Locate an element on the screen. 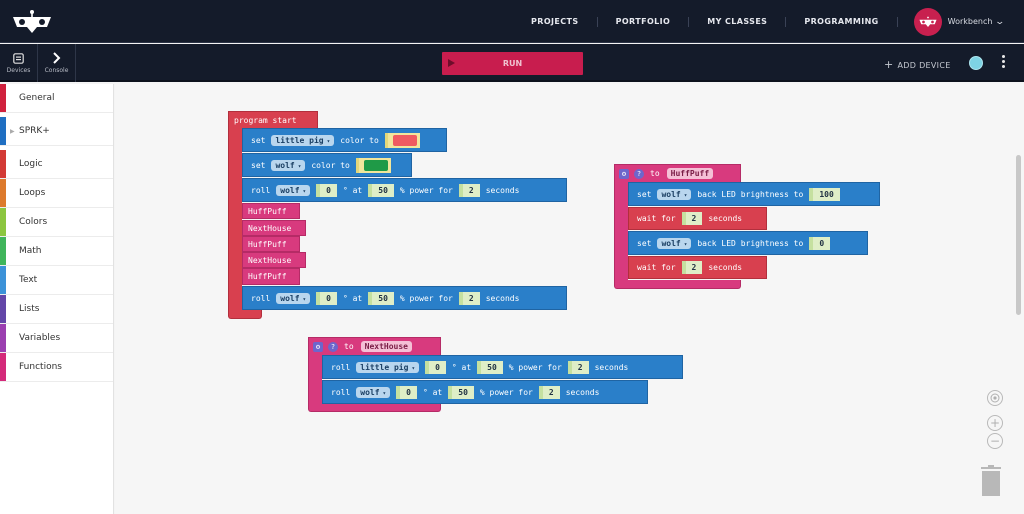 The width and height of the screenshot is (1024, 514). nav-my-classes: MY CLASSES is located at coordinates (738, 21).